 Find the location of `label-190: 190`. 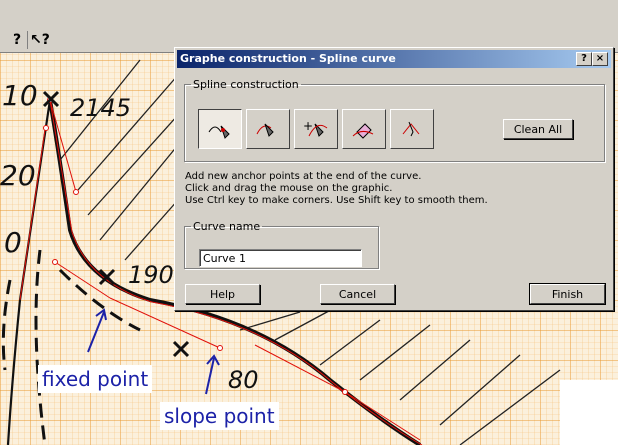

label-190: 190 is located at coordinates (151, 275).